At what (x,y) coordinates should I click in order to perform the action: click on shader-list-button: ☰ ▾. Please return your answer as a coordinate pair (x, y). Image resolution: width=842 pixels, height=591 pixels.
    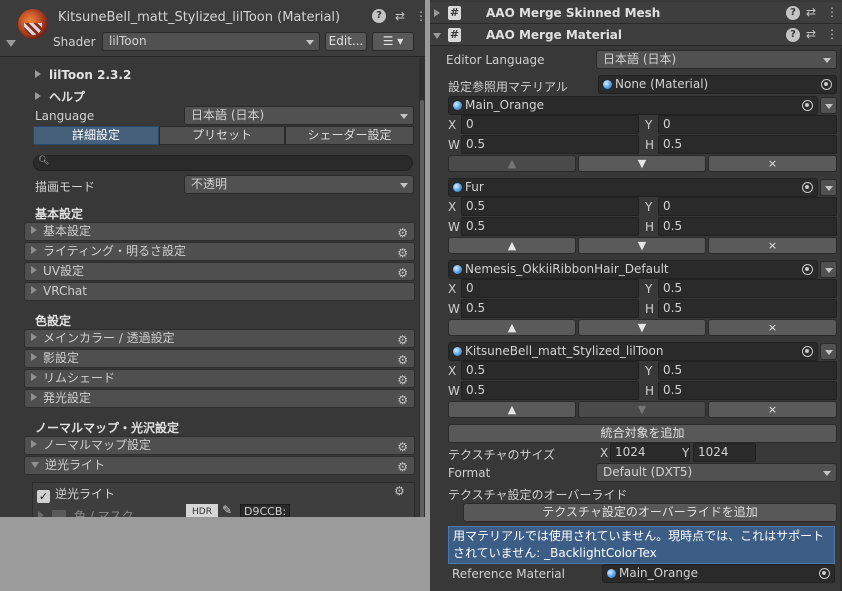
    Looking at the image, I should click on (393, 41).